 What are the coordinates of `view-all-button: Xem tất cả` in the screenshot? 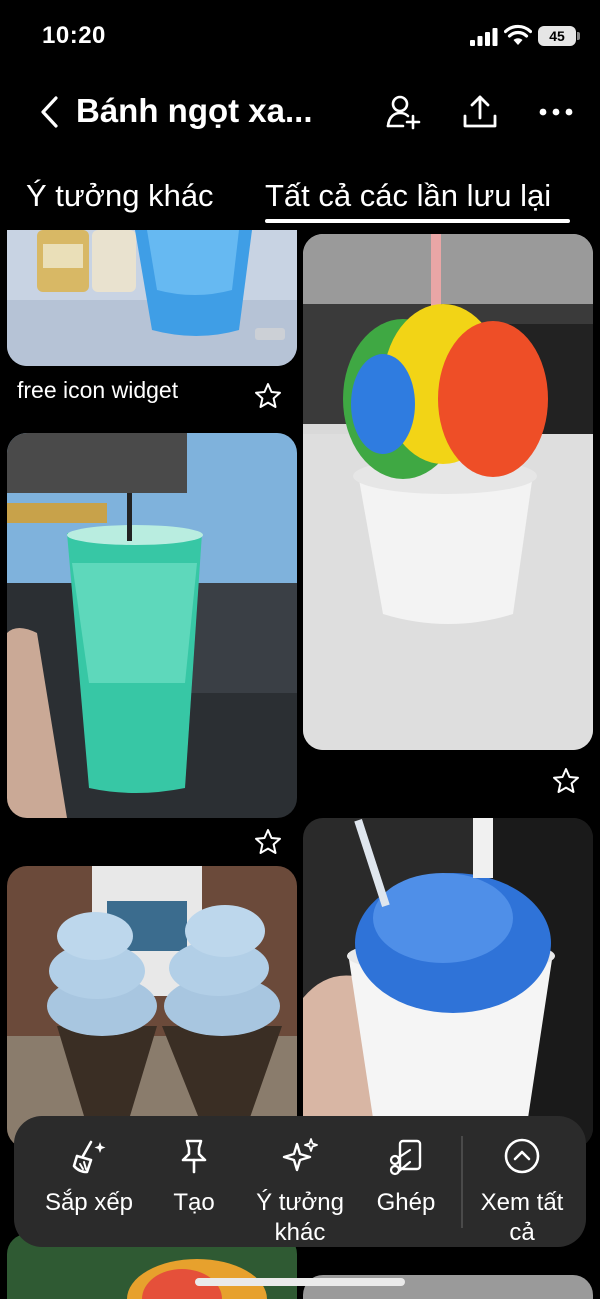 It's located at (522, 1181).